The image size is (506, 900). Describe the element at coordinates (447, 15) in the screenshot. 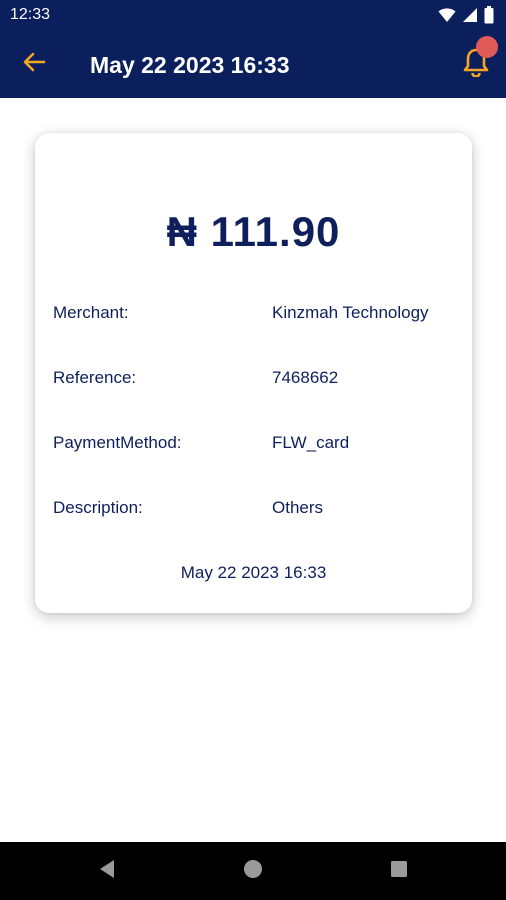

I see `wifi-icon` at that location.